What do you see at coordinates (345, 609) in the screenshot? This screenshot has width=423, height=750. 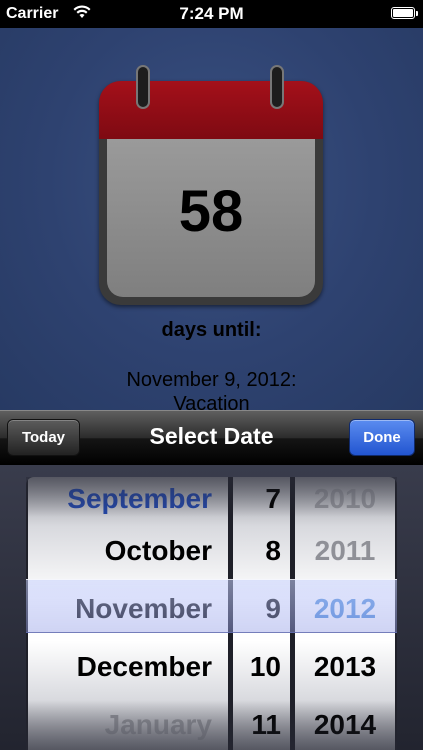 I see `year-option: 2012` at bounding box center [345, 609].